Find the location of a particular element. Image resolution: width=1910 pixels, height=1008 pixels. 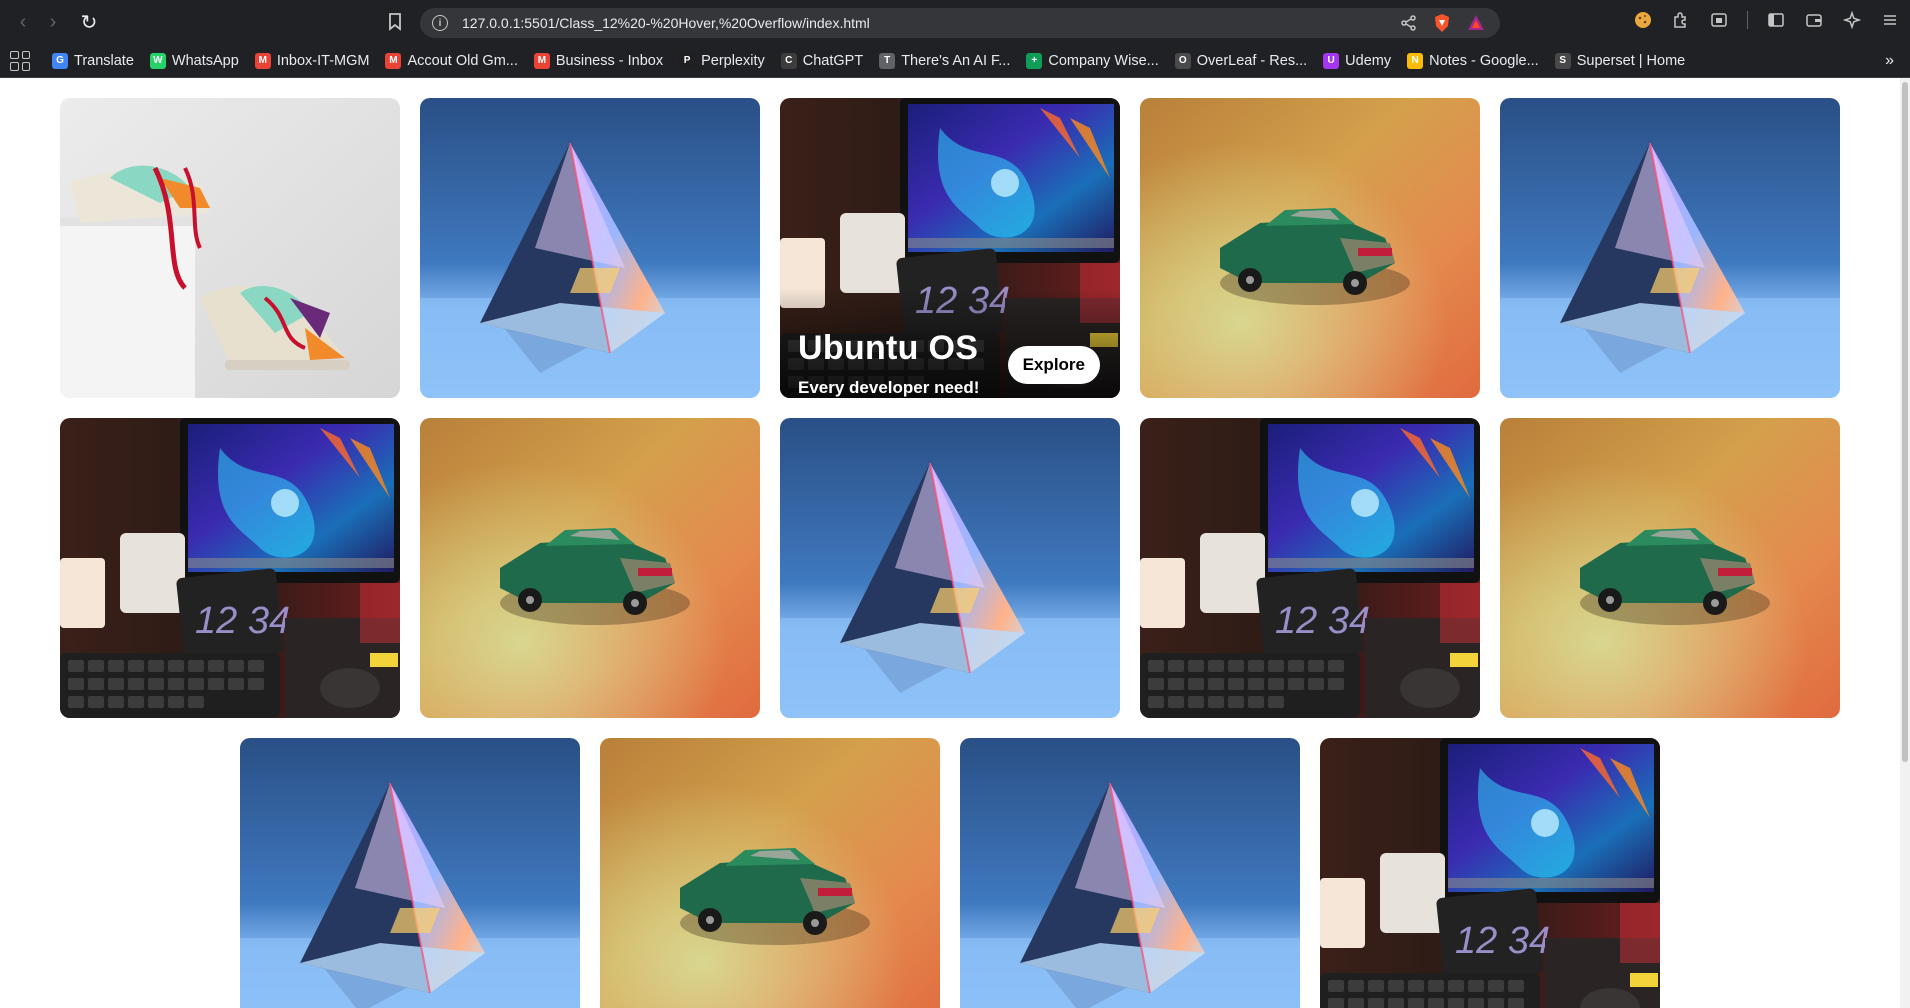

bookmark-favicon-icon: + is located at coordinates (1034, 60).